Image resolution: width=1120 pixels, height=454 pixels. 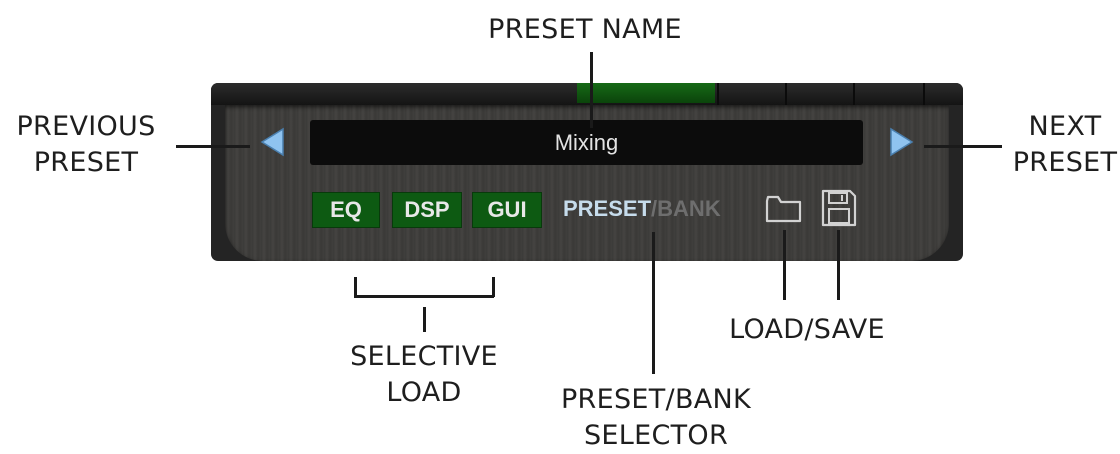 I want to click on callout-previous-preset: PREVIOUS PRESET, so click(x=86, y=144).